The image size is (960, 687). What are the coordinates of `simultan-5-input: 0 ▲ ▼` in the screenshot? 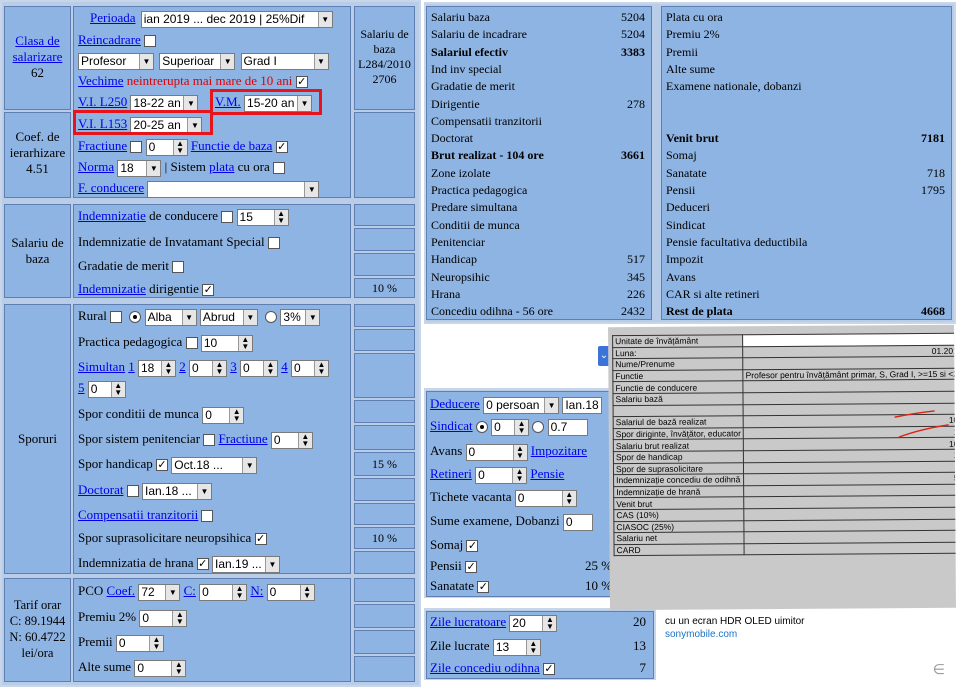 It's located at (106, 389).